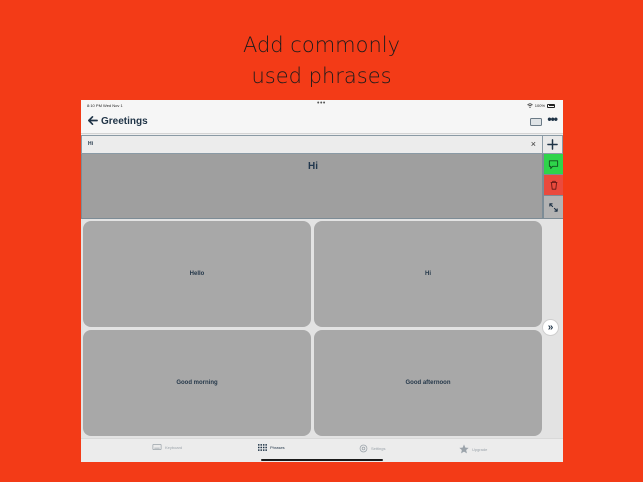 Image resolution: width=643 pixels, height=482 pixels. I want to click on battery-icon, so click(551, 105).